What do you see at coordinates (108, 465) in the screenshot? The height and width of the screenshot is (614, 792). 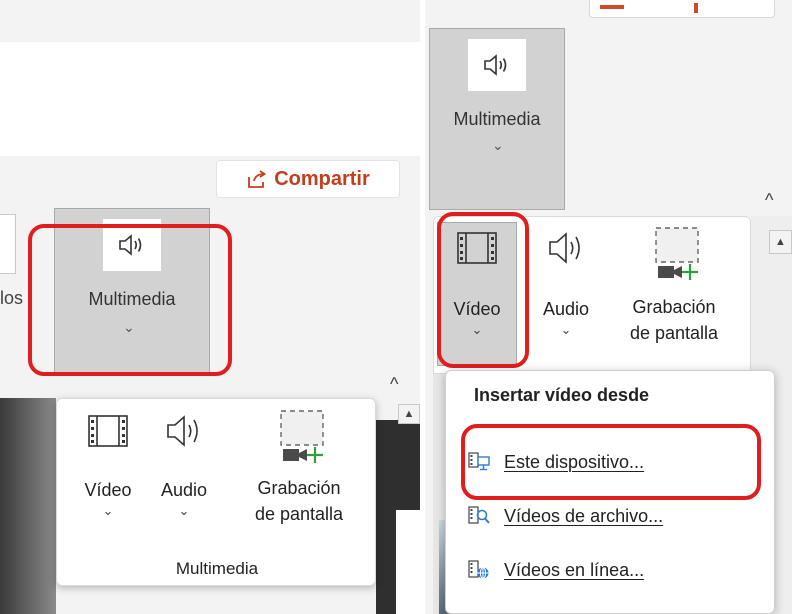 I see `video-button: Vídeo ⌄` at bounding box center [108, 465].